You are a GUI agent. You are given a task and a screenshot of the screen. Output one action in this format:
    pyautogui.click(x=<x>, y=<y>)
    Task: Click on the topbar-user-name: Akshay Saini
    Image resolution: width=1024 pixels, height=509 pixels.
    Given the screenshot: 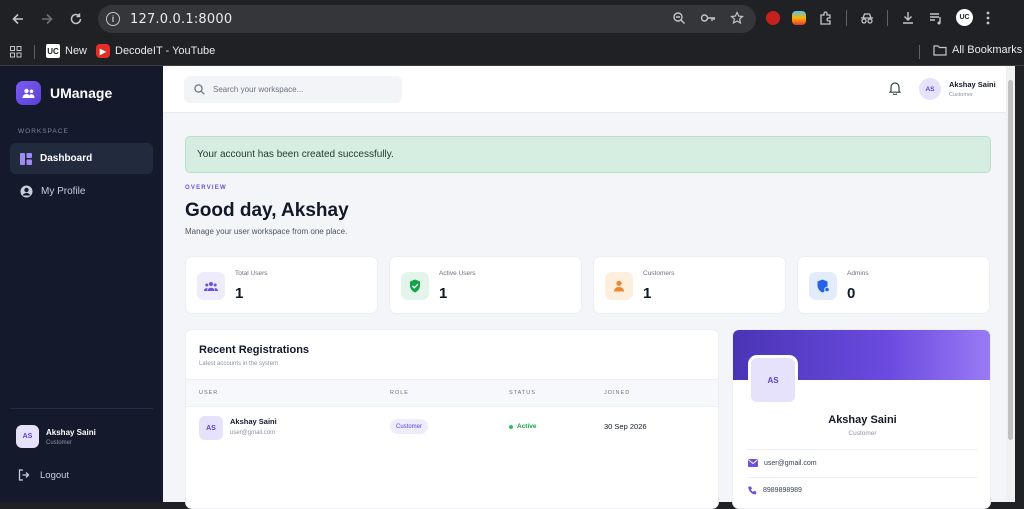 What is the action you would take?
    pyautogui.click(x=972, y=84)
    